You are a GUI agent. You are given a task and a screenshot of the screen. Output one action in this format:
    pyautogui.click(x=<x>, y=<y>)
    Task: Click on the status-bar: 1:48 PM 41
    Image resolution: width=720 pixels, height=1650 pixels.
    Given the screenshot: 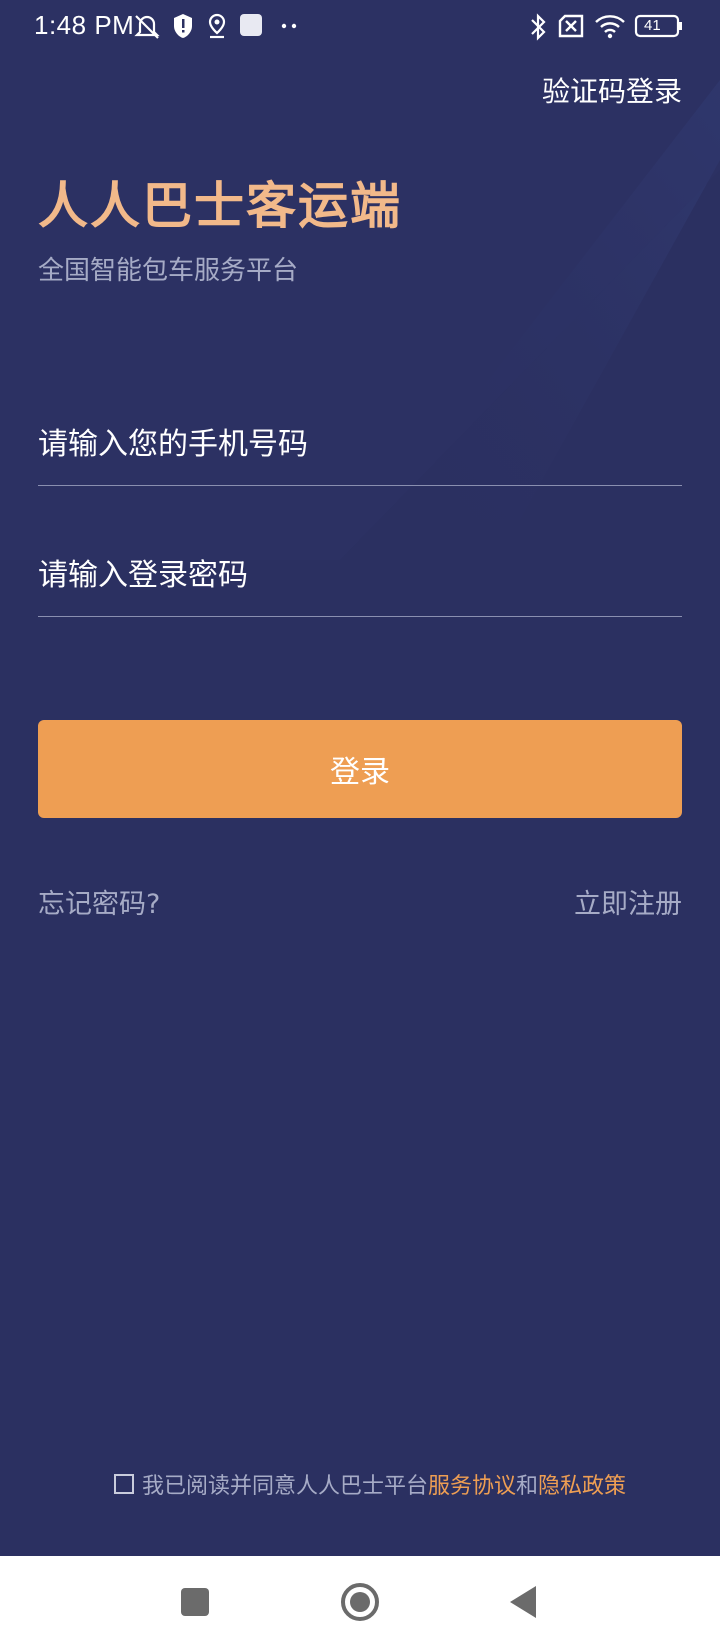 What is the action you would take?
    pyautogui.click(x=360, y=28)
    